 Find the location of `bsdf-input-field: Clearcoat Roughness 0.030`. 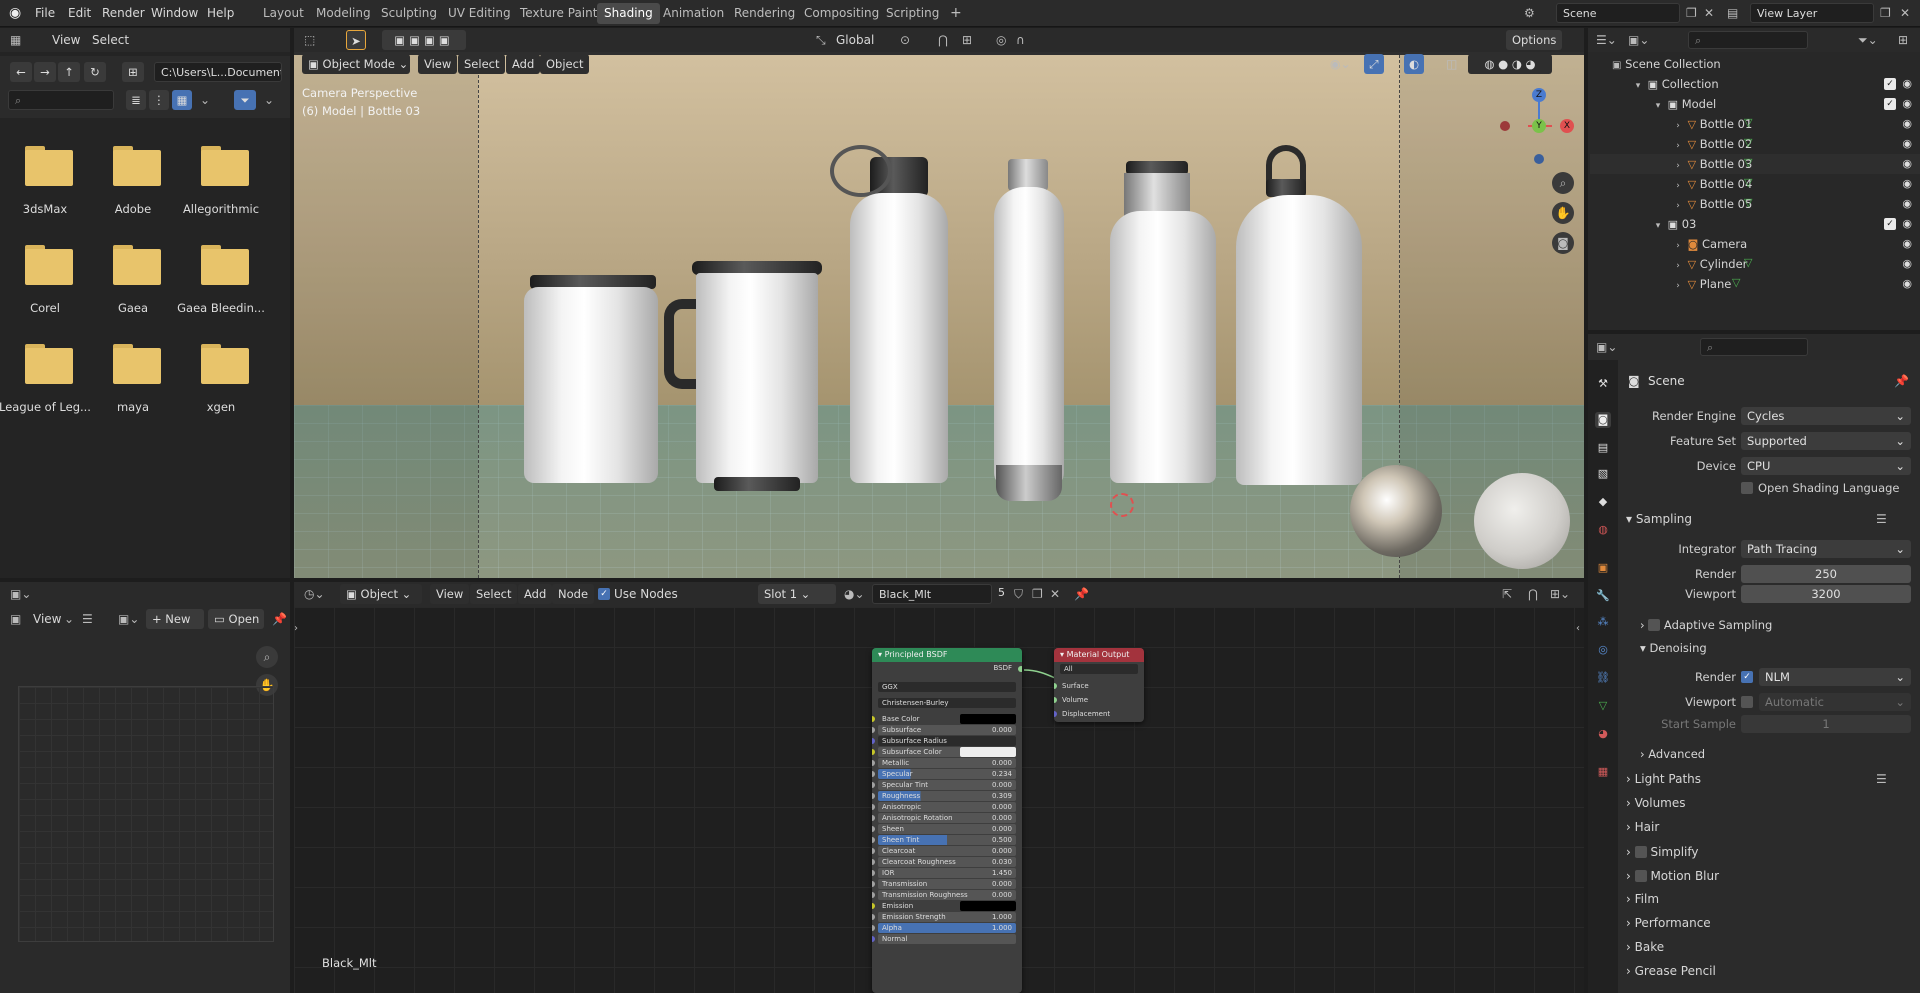

bsdf-input-field: Clearcoat Roughness 0.030 is located at coordinates (947, 862).